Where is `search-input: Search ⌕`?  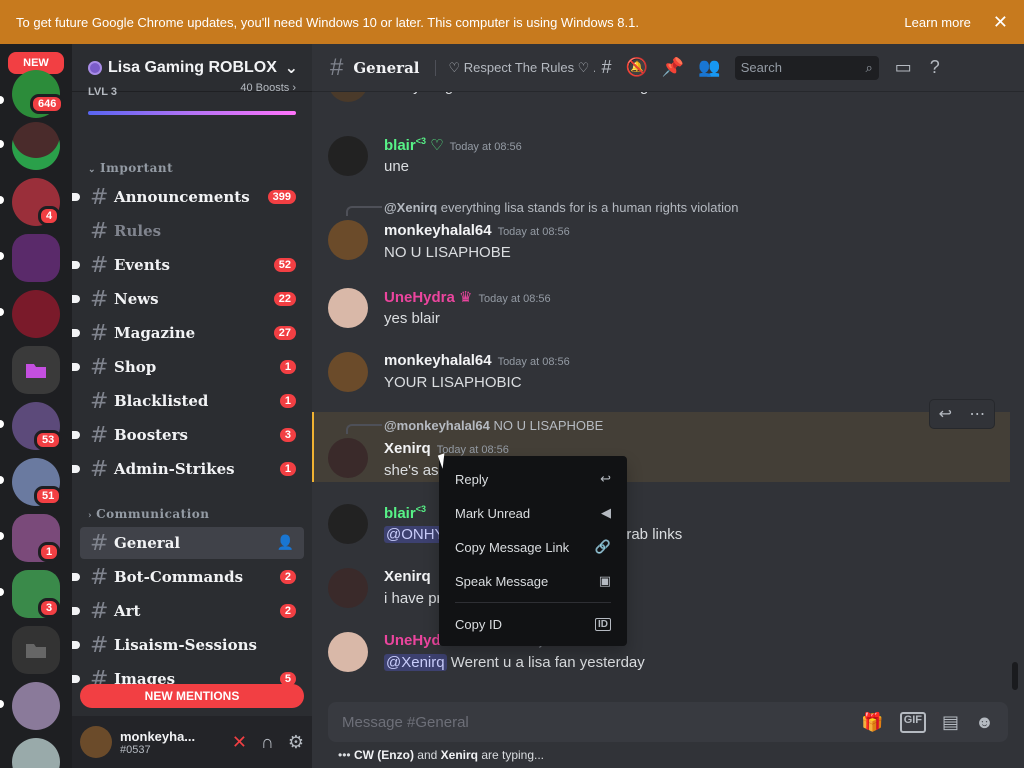
search-input: Search ⌕ is located at coordinates (806, 67).